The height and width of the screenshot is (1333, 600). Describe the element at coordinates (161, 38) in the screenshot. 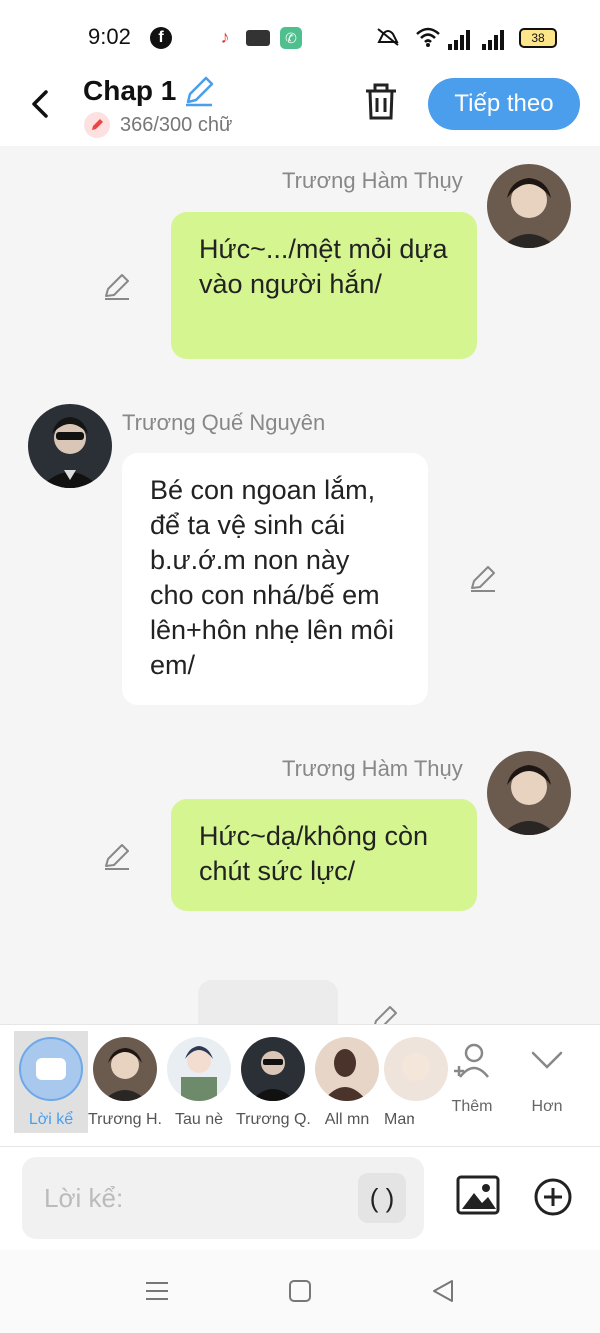

I see `facebook-icon: f` at that location.